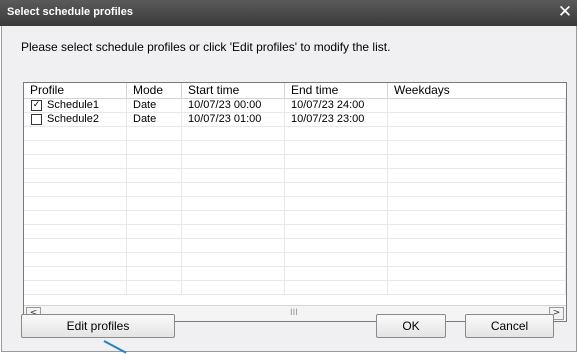 This screenshot has height=354, width=577. Describe the element at coordinates (294, 313) in the screenshot. I see `scroll-grip-icon: III` at that location.